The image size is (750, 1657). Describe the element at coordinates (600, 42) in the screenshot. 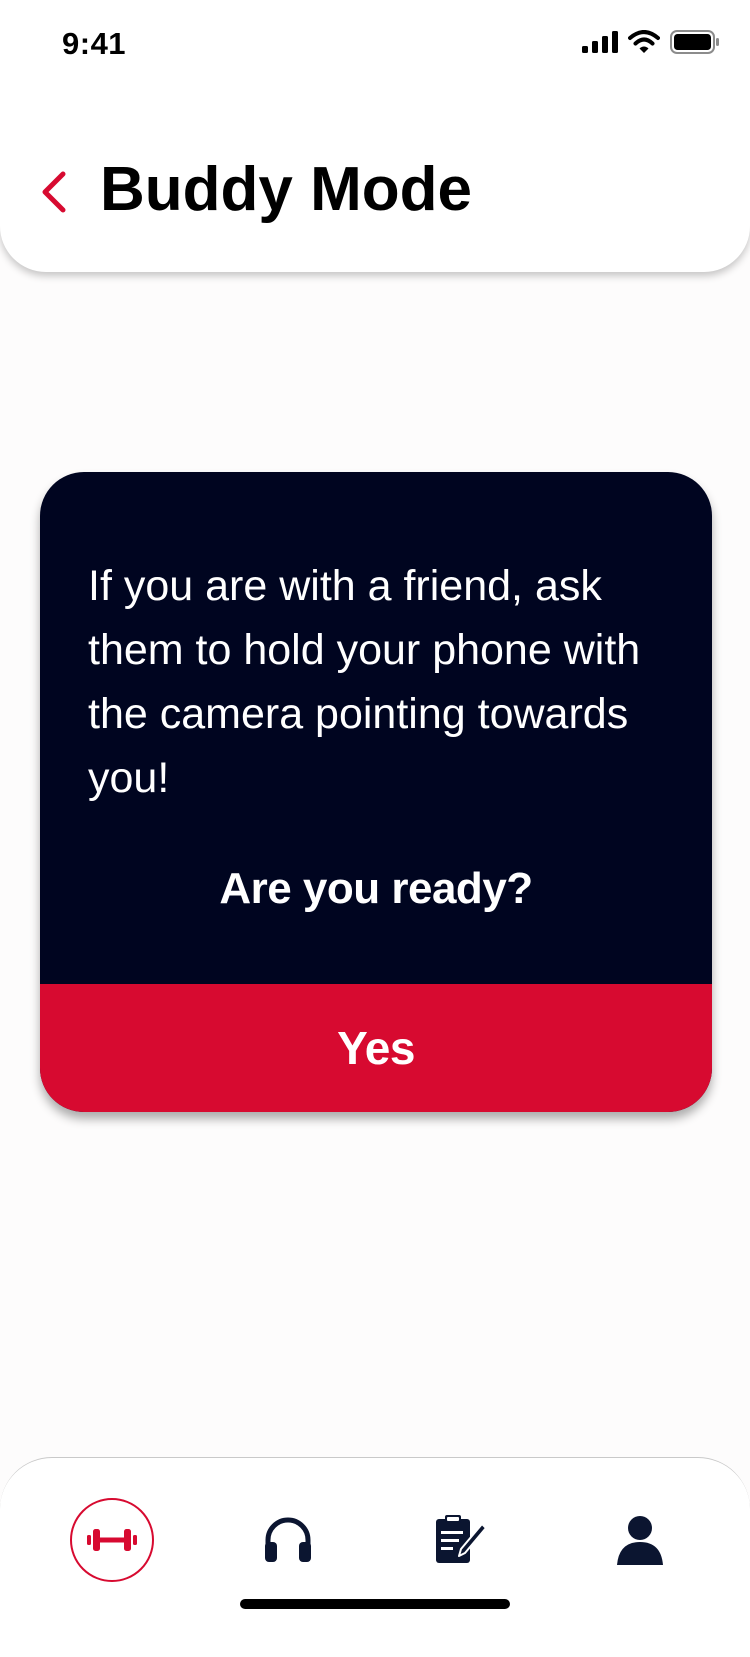

I see `cellular-signal-icon` at that location.